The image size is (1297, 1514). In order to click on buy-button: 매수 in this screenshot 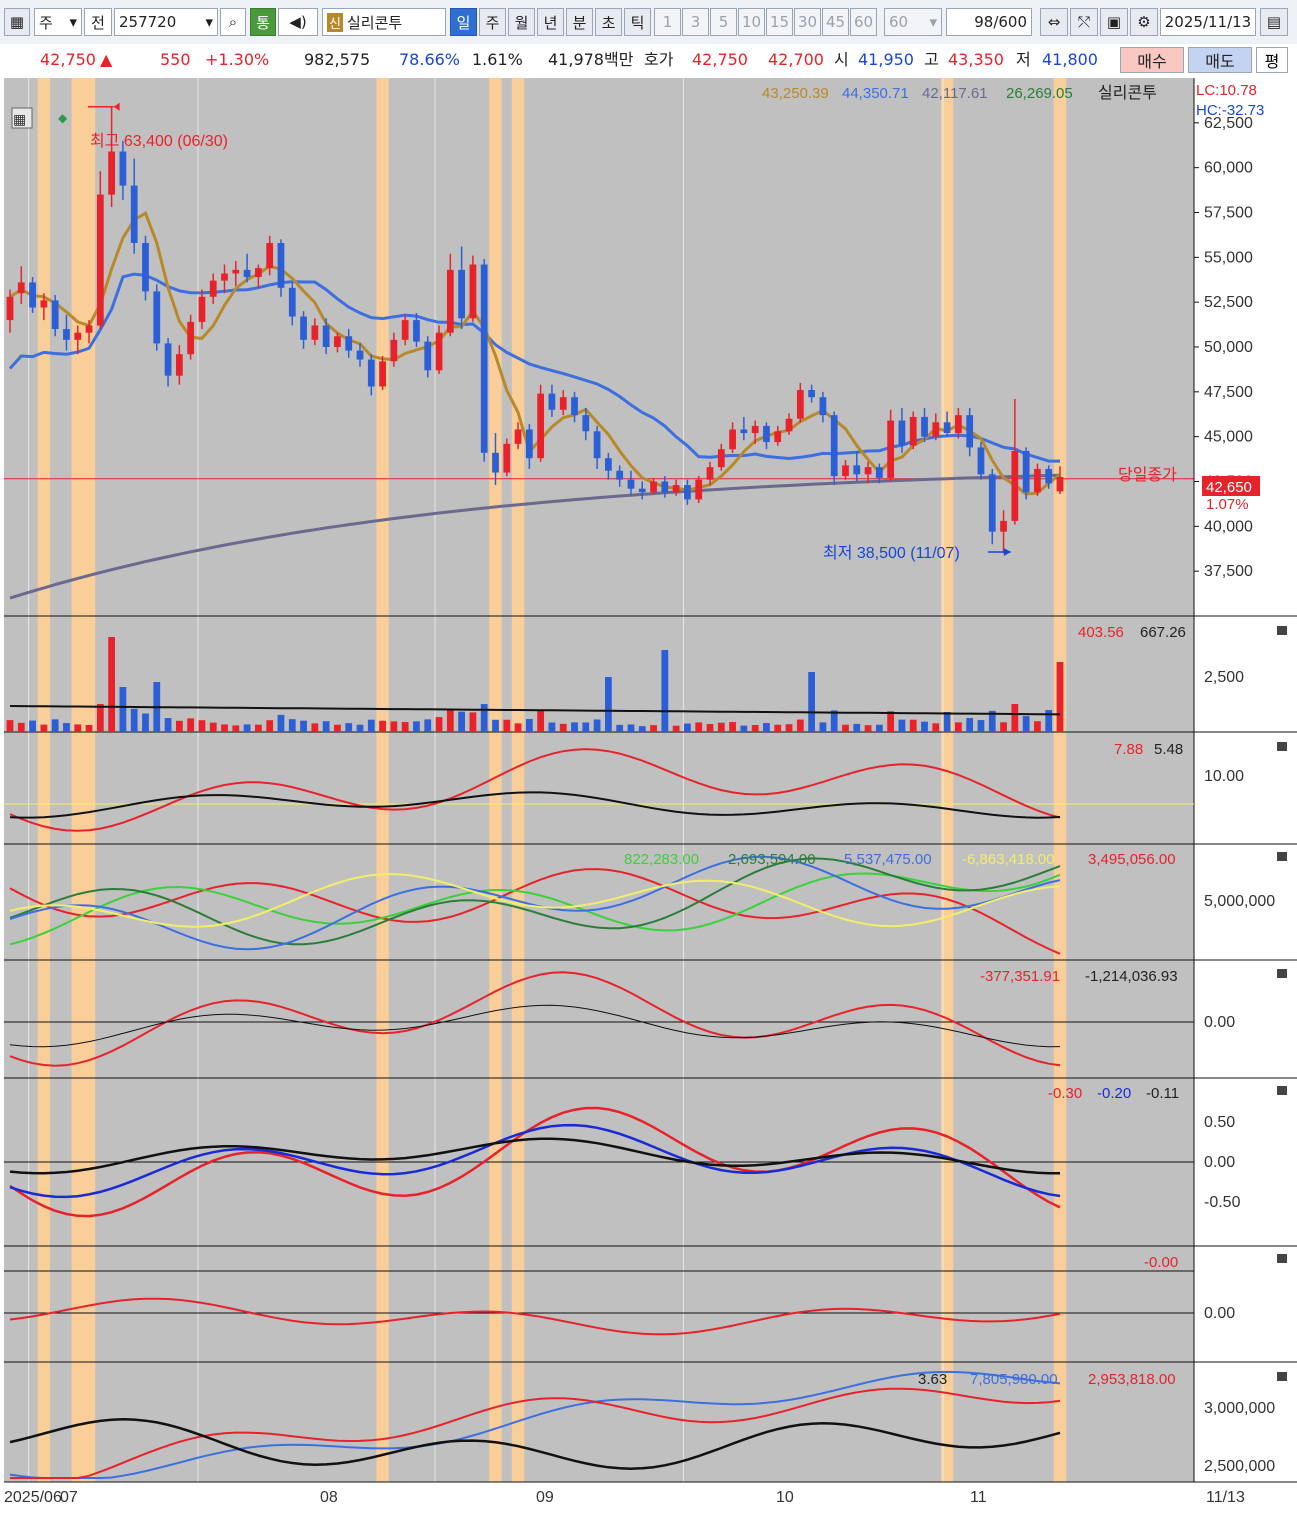, I will do `click(1152, 60)`.